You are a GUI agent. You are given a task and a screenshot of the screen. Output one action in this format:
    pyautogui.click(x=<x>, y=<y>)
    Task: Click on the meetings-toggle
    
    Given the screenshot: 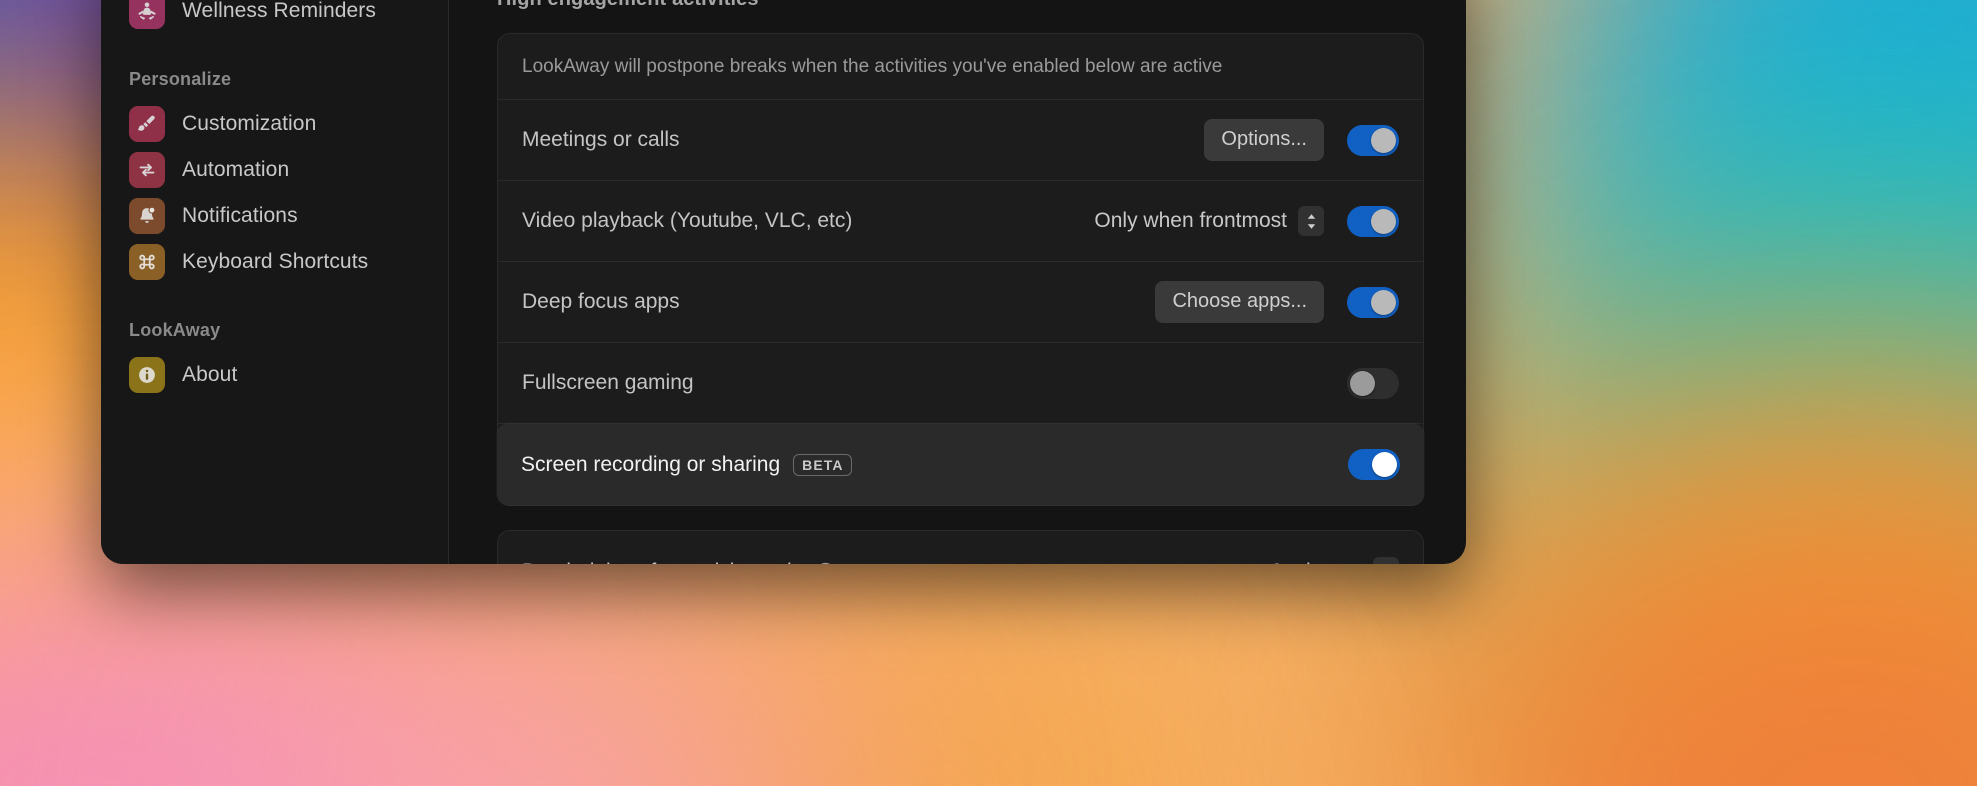 What is the action you would take?
    pyautogui.click(x=1373, y=140)
    